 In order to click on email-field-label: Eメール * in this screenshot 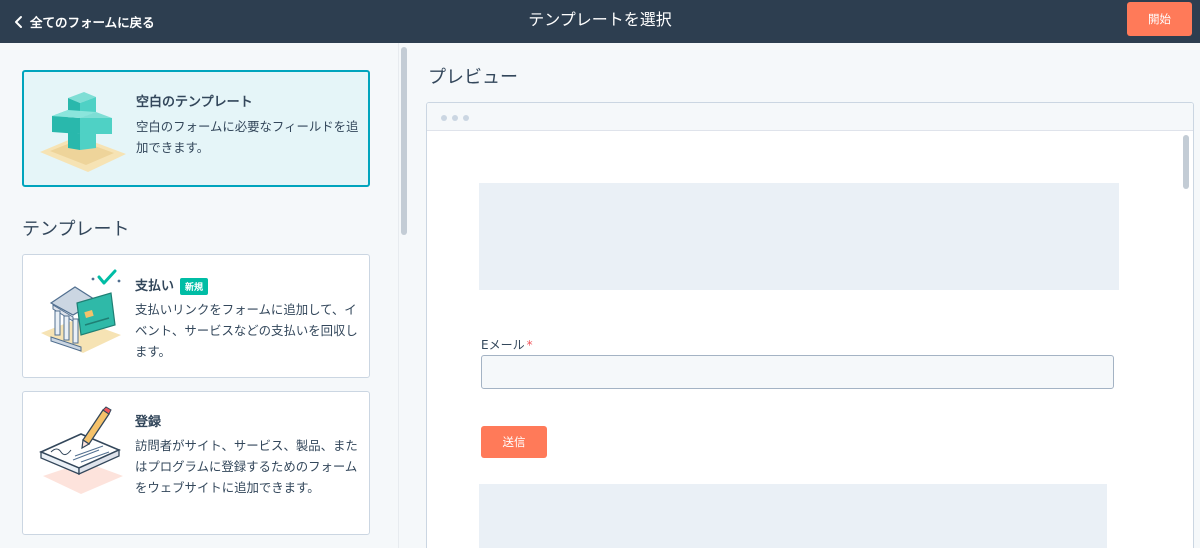, I will do `click(507, 344)`.